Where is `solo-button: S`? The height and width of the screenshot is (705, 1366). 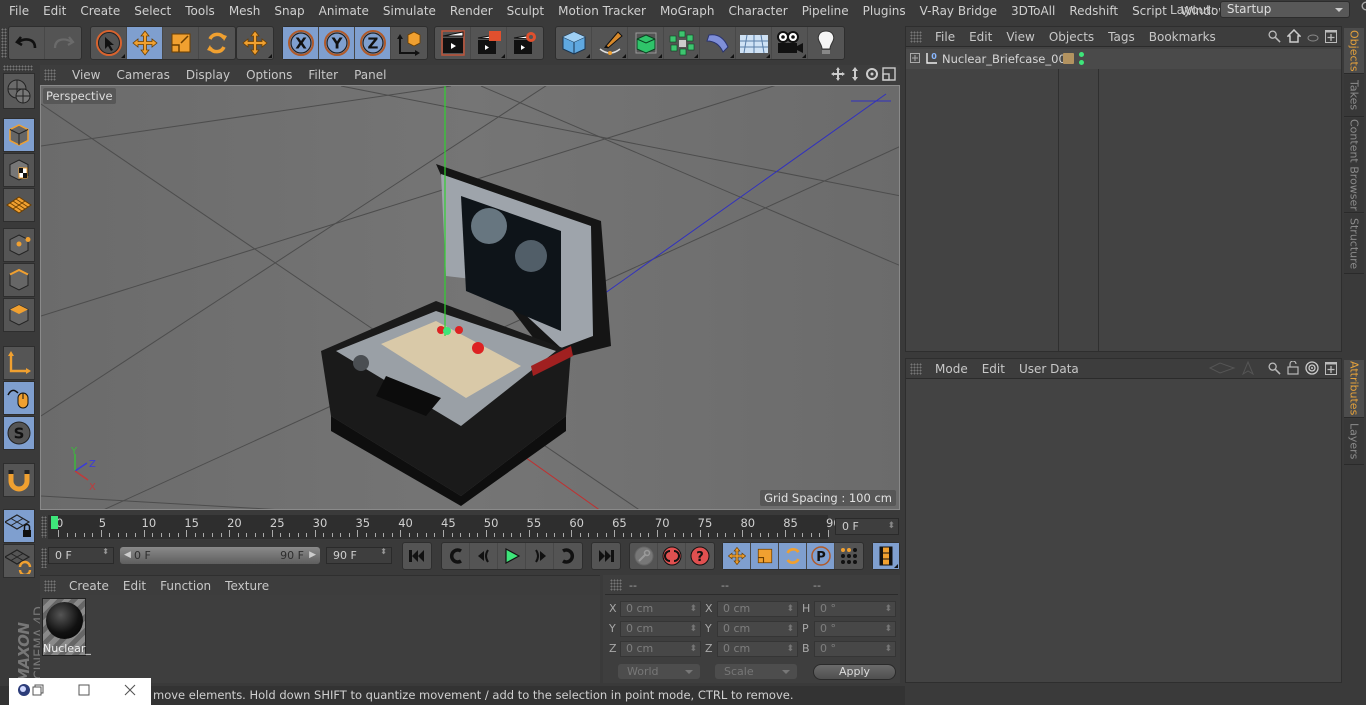
solo-button: S is located at coordinates (19, 433).